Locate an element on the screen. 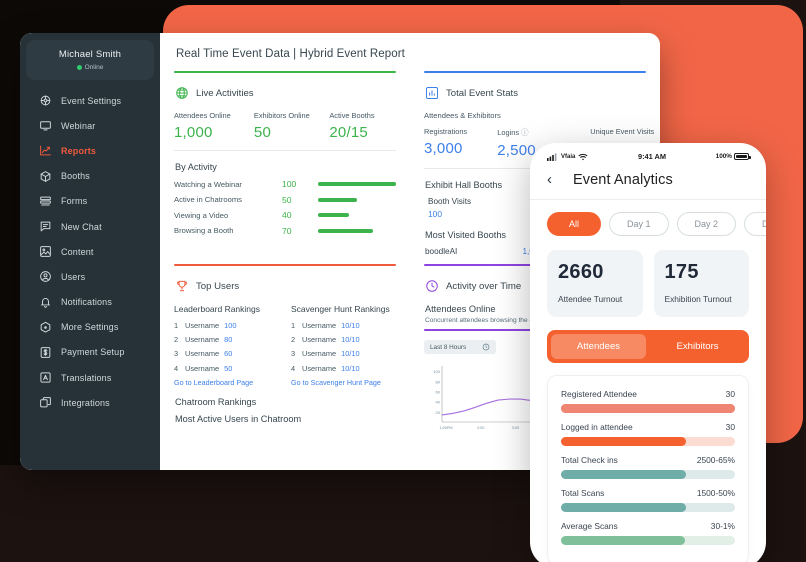  sidebar-item-users: Users is located at coordinates (90, 276).